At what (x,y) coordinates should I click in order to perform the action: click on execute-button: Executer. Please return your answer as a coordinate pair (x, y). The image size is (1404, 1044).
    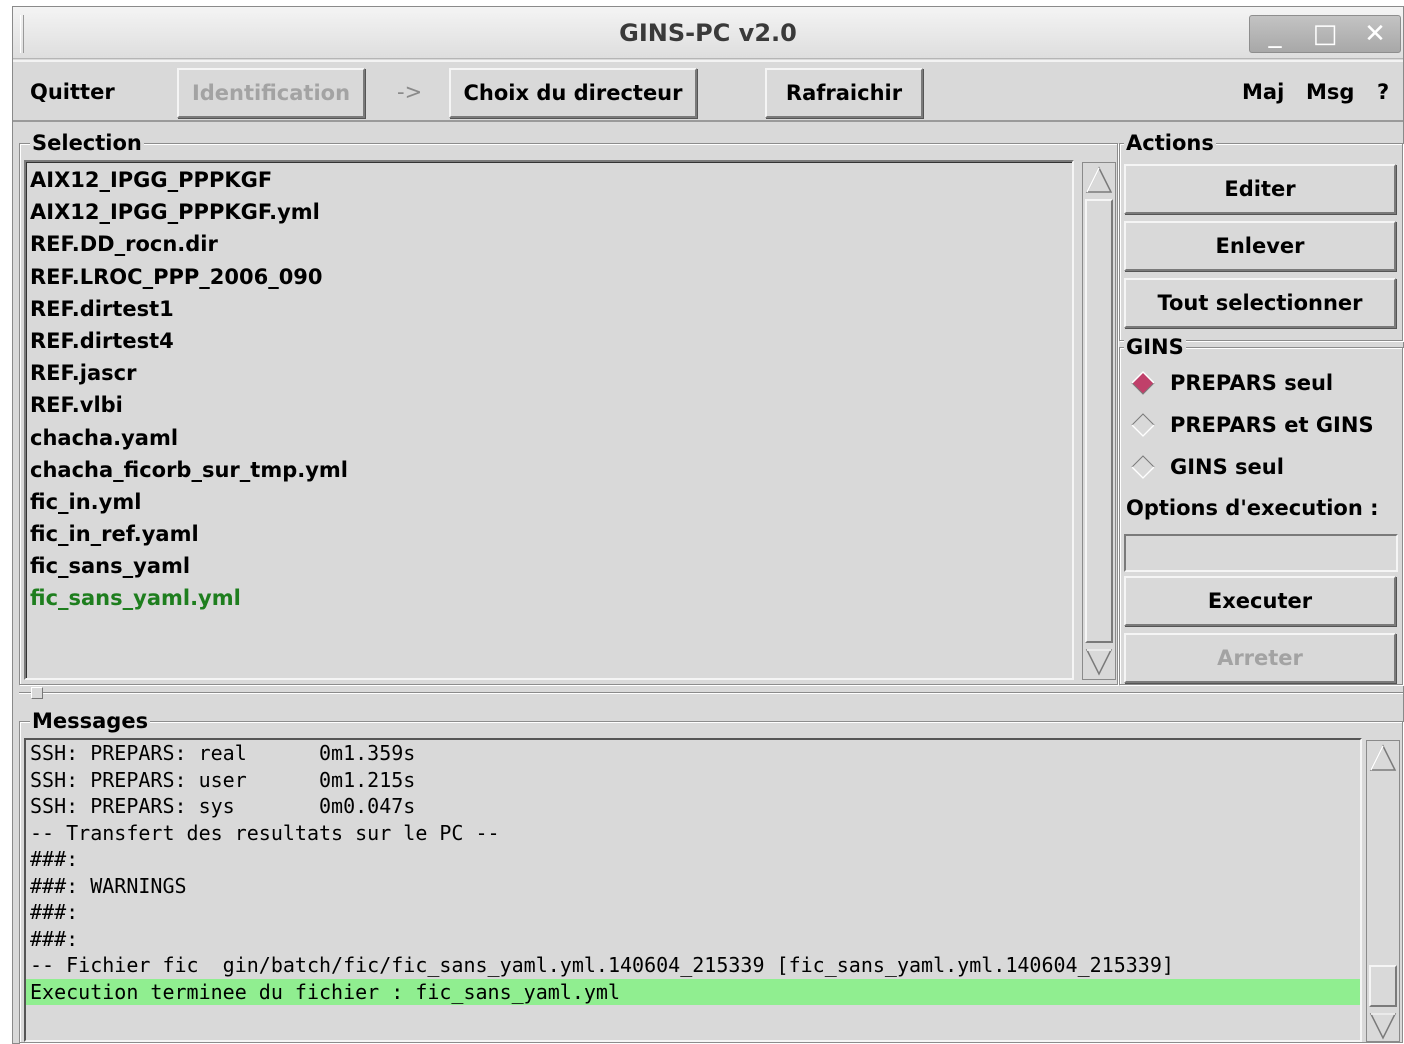
    Looking at the image, I should click on (1260, 601).